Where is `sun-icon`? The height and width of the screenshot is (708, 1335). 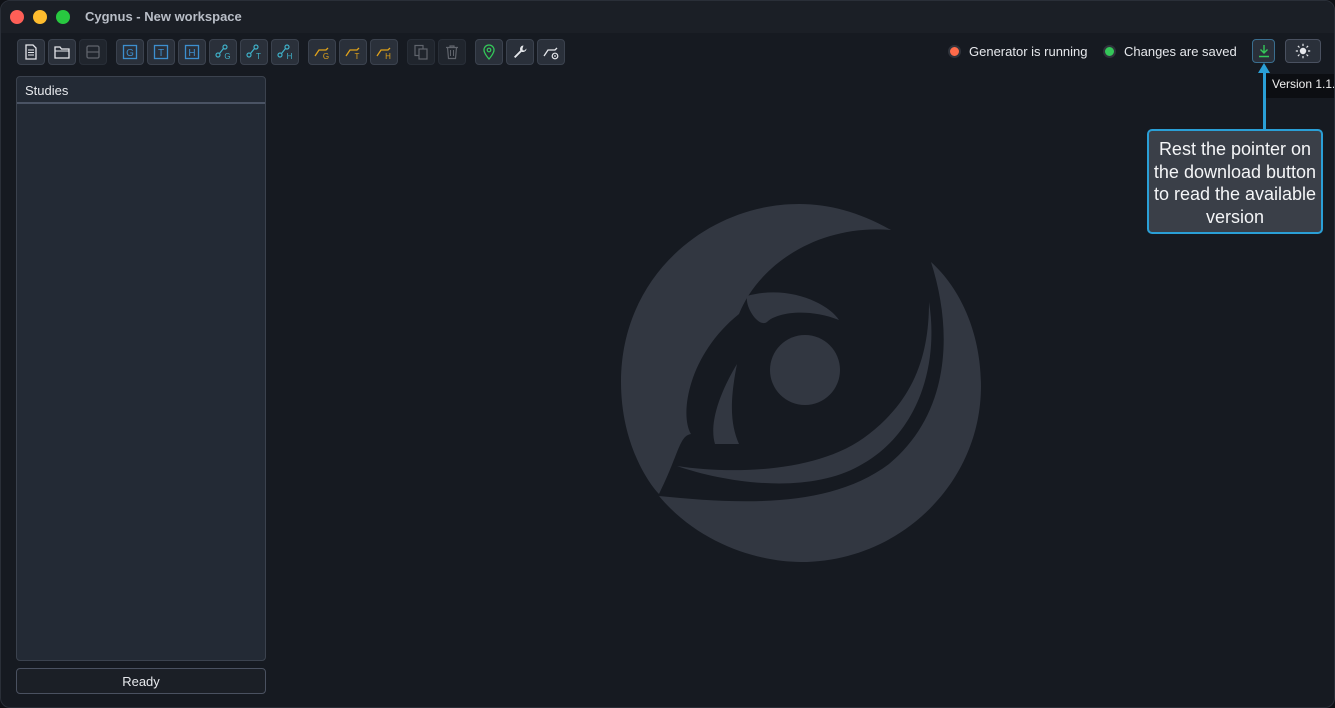
sun-icon is located at coordinates (1303, 51).